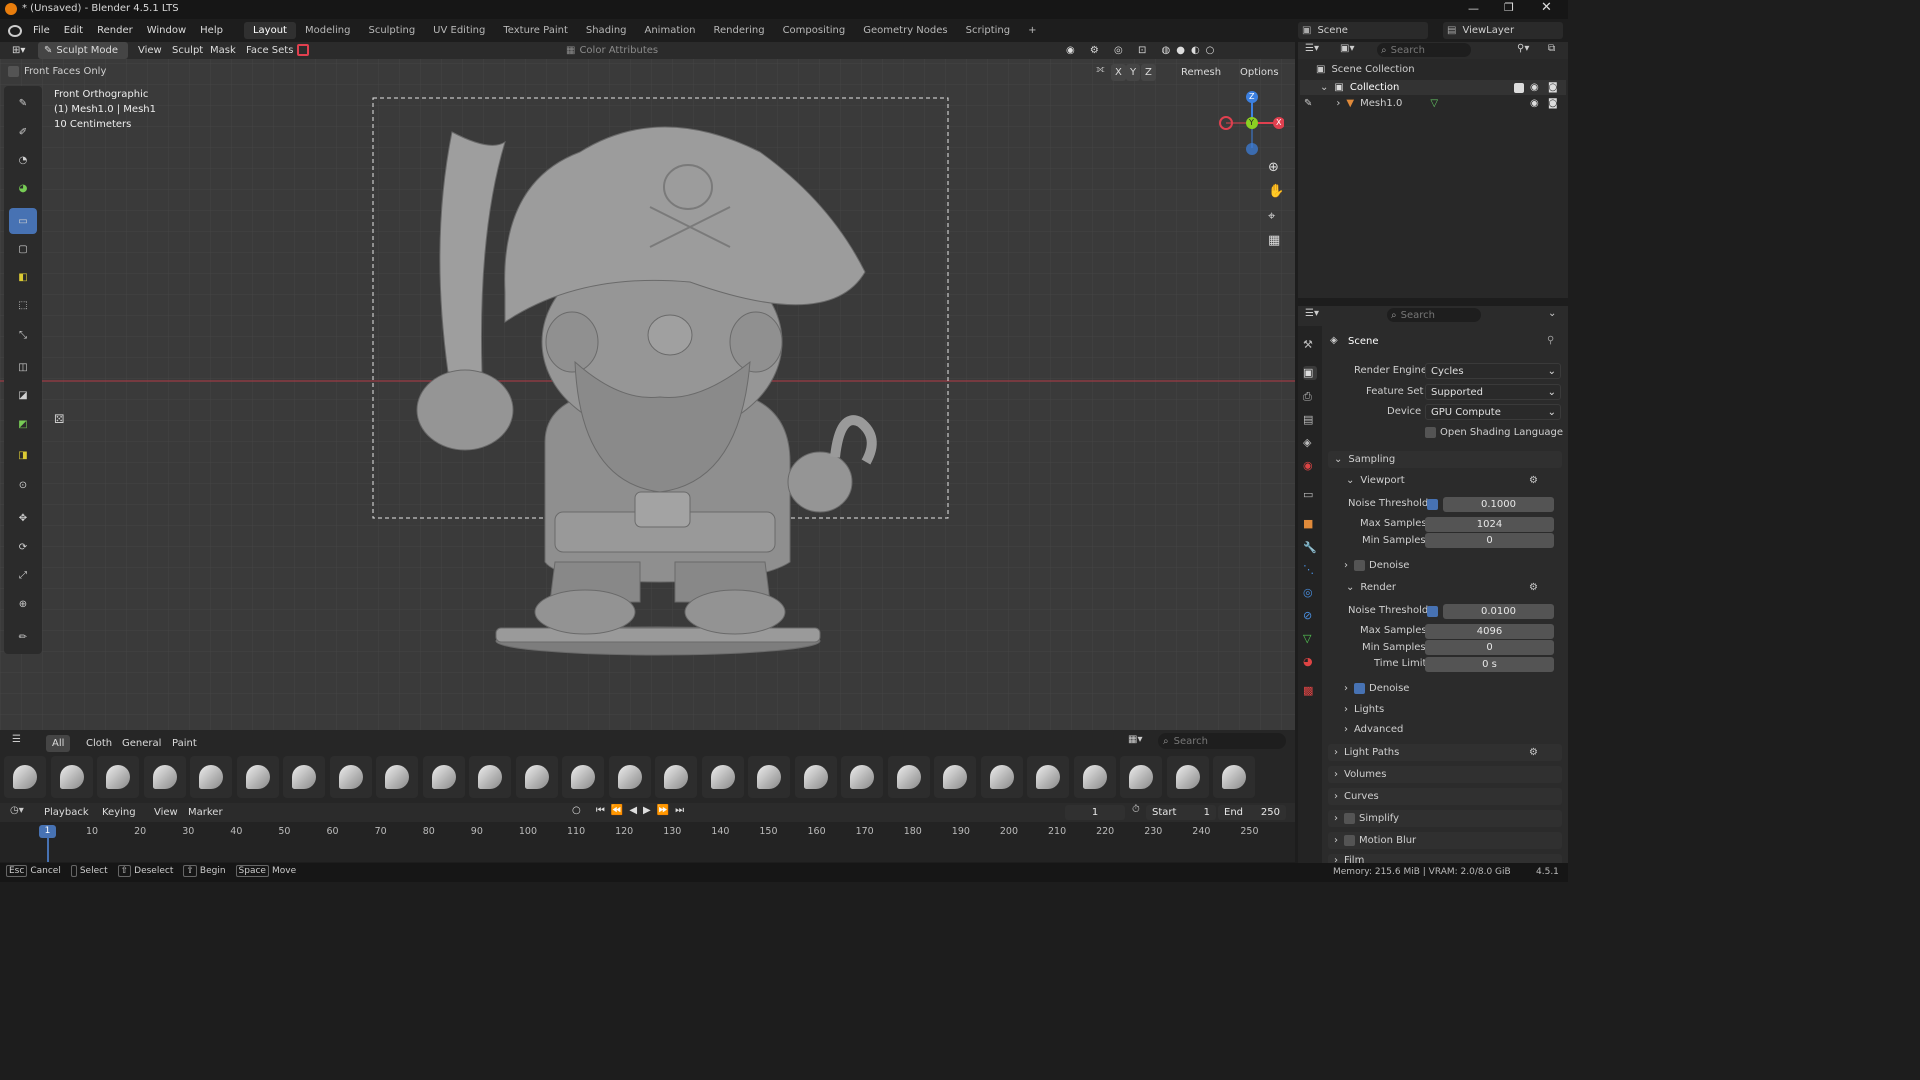 The image size is (1920, 1080). I want to click on symmetry-z-toggle: Z, so click(1148, 72).